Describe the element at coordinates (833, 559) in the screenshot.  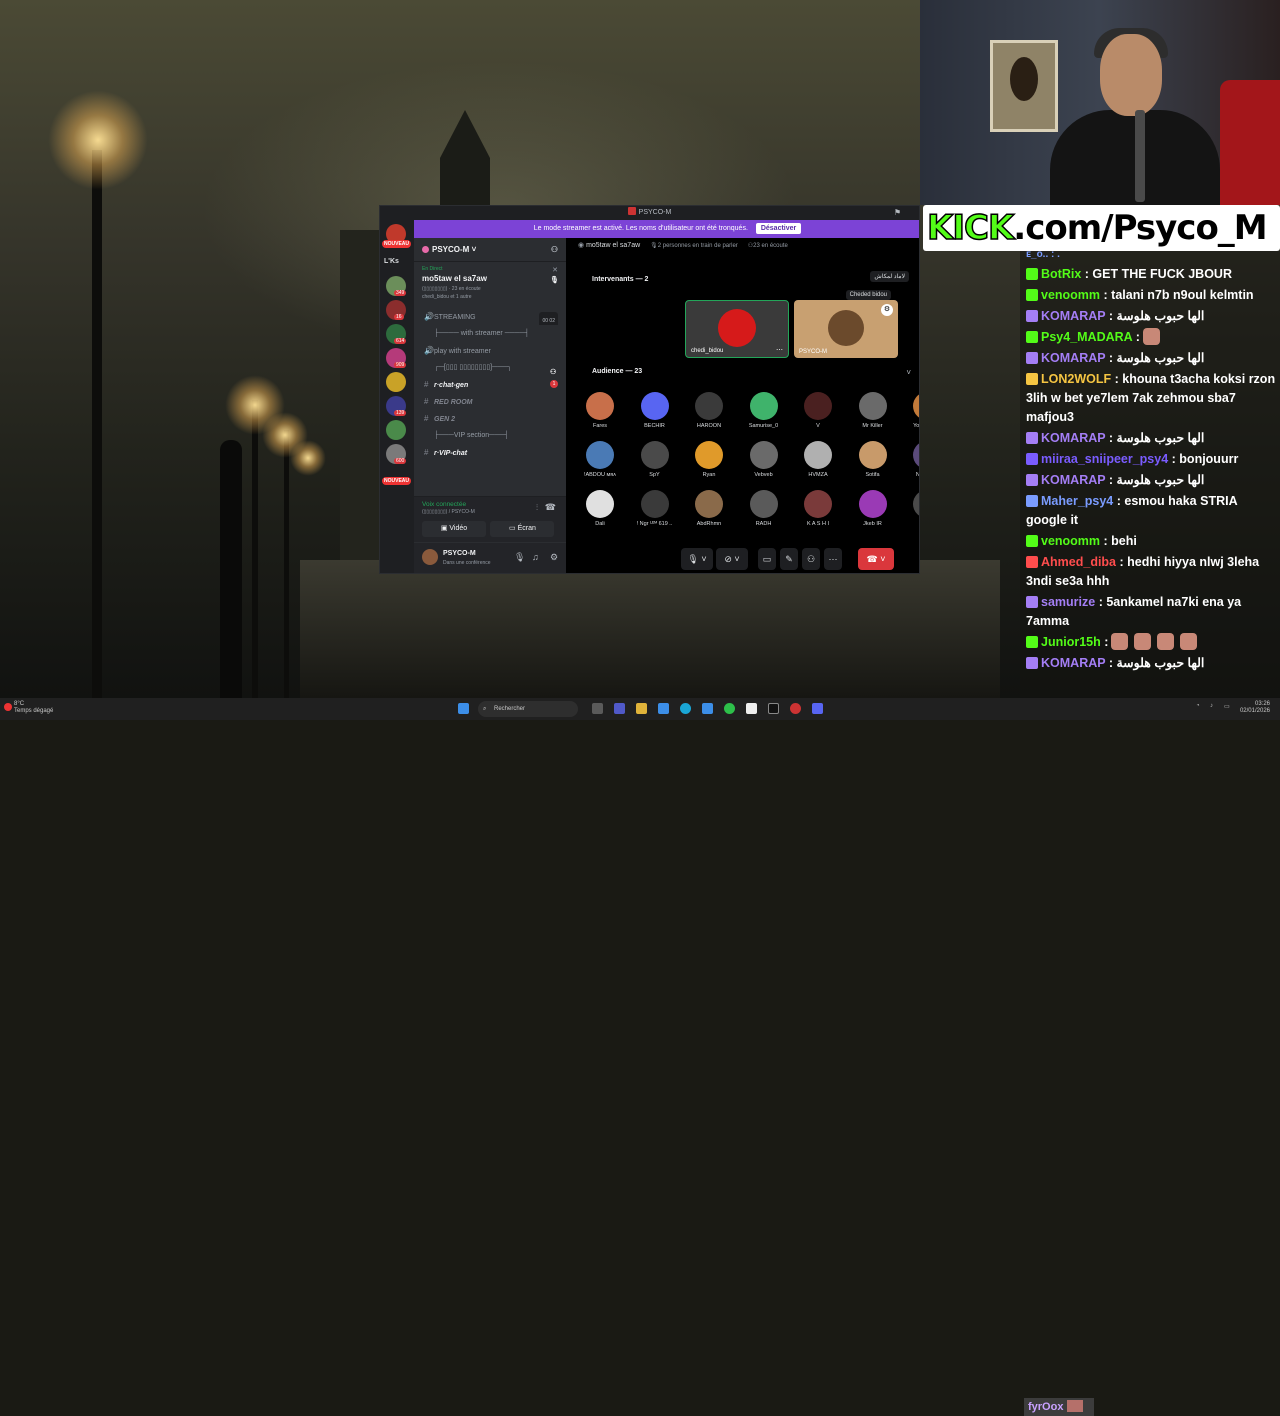
I see `more-options-icon: ⋯` at that location.